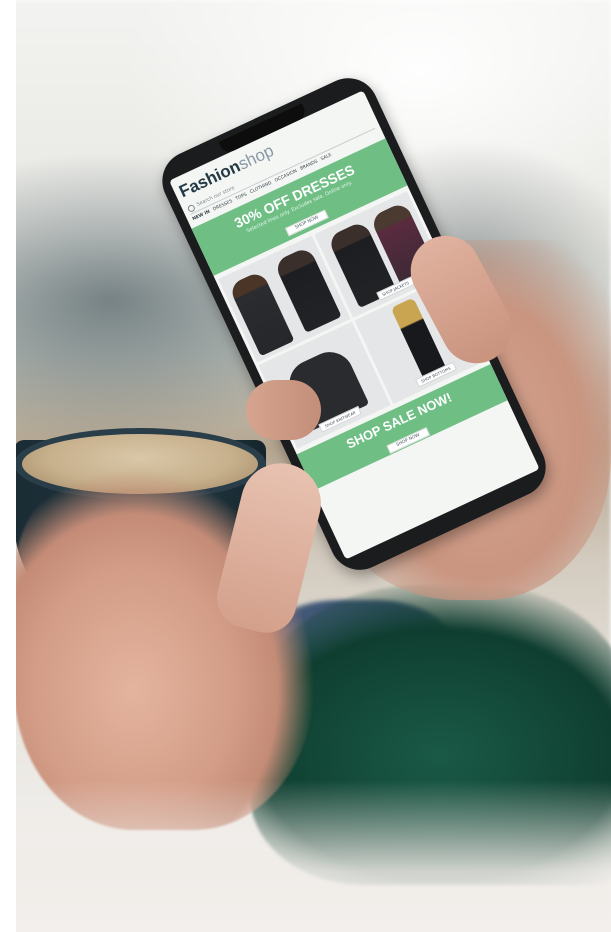 Image resolution: width=611 pixels, height=932 pixels. What do you see at coordinates (408, 440) in the screenshot?
I see `sale-button: SHOP NOW` at bounding box center [408, 440].